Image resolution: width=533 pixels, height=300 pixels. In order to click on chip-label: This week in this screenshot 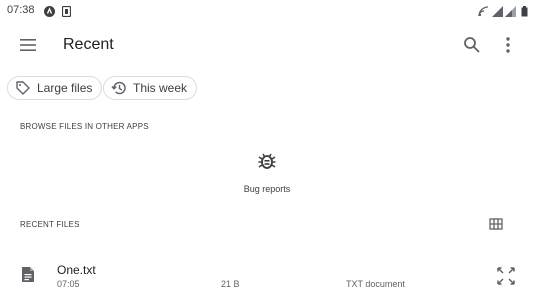, I will do `click(160, 88)`.